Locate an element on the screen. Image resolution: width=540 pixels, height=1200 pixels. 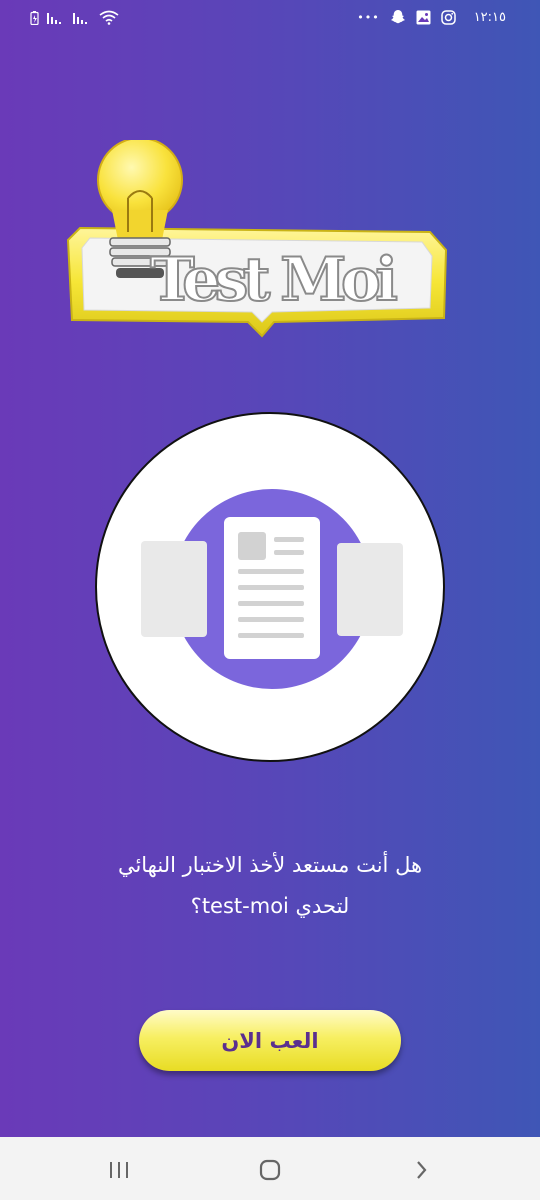
snapchat-icon is located at coordinates (397, 17).